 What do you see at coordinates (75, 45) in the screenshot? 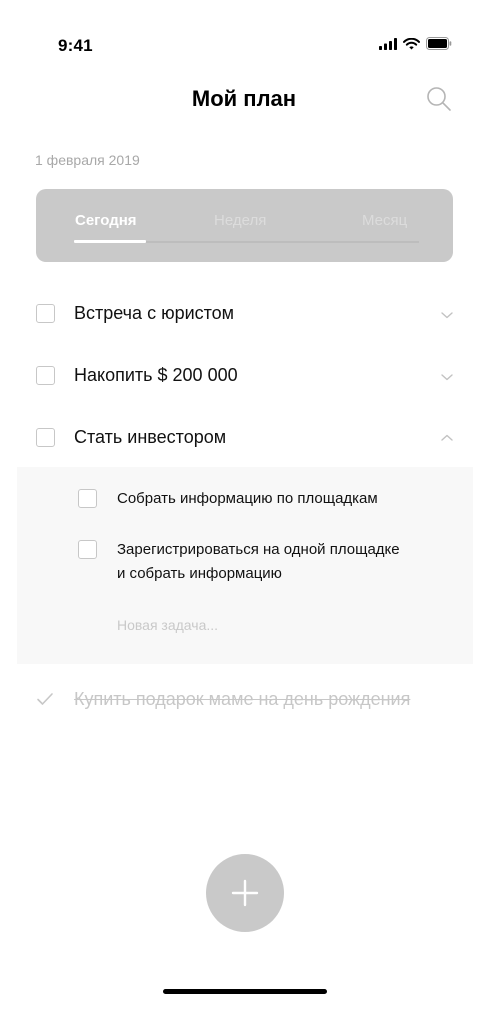
I see `status-time: 9:41` at bounding box center [75, 45].